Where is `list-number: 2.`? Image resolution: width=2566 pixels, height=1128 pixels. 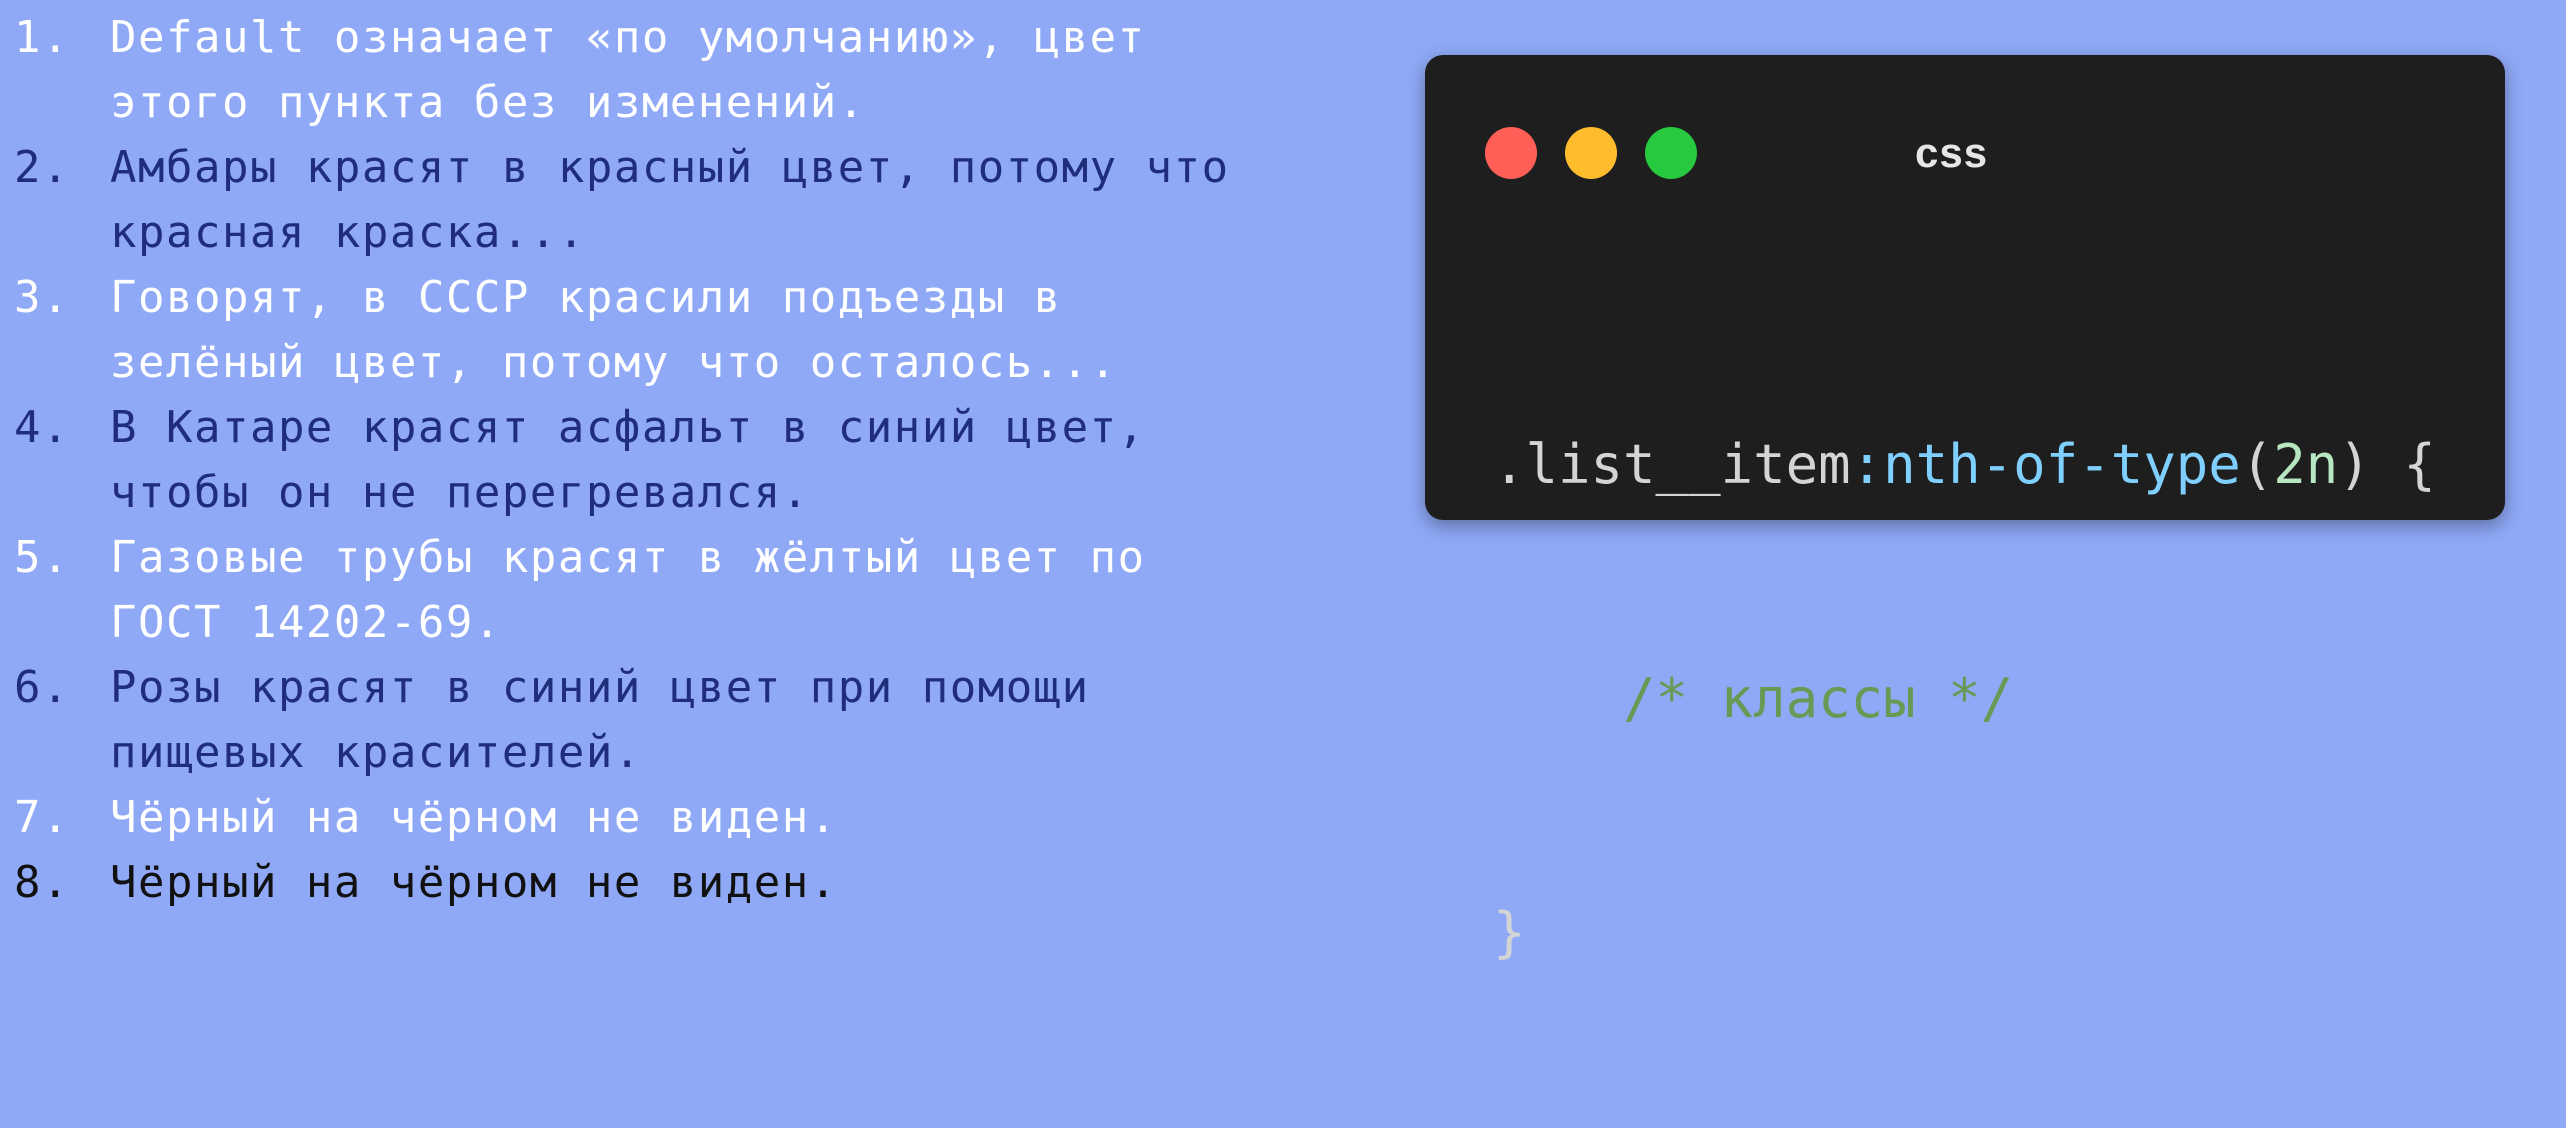 list-number: 2. is located at coordinates (42, 167).